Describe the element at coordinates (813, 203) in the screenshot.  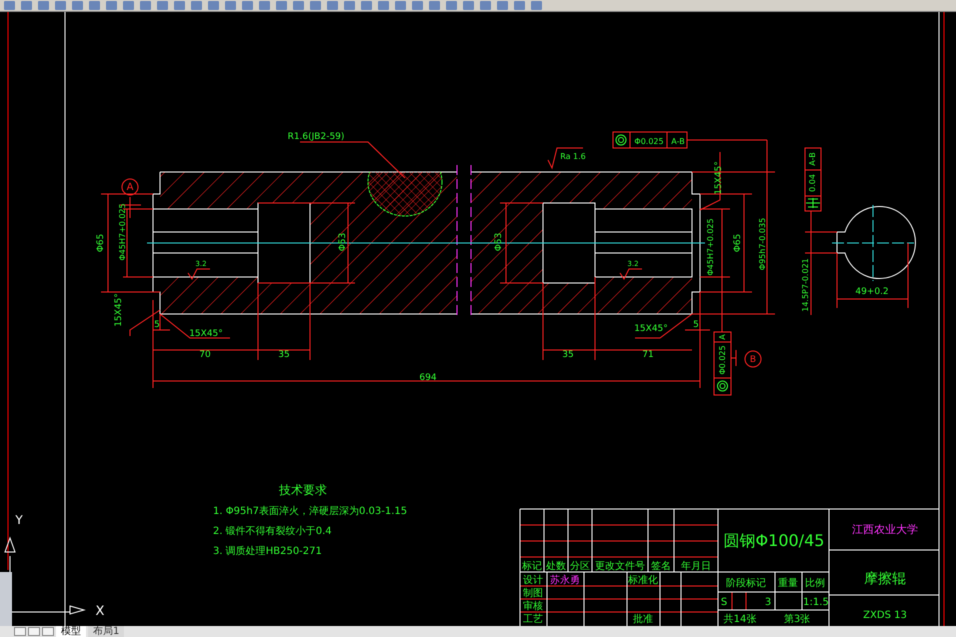
I see `symmetry-icon` at that location.